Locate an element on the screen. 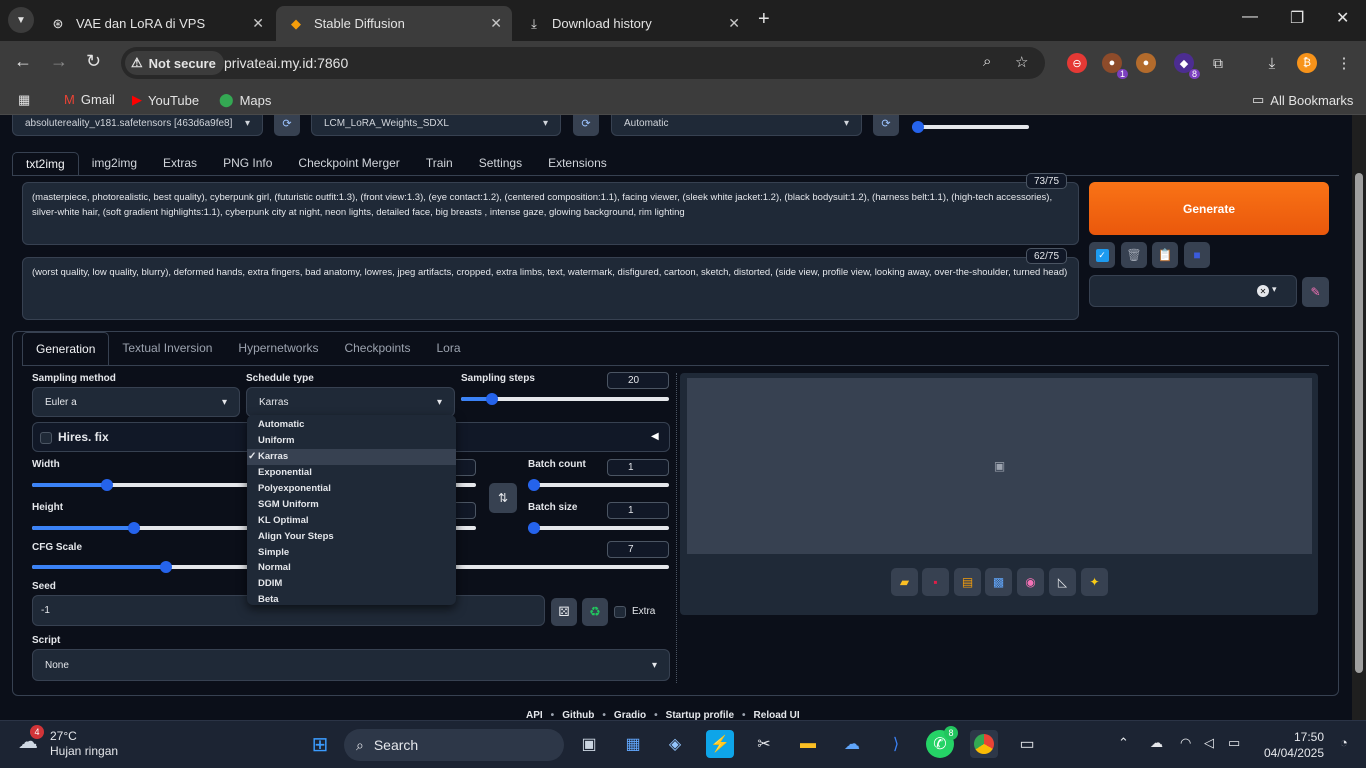 The image size is (1366, 768). cfg-scale-input: 7 is located at coordinates (638, 549).